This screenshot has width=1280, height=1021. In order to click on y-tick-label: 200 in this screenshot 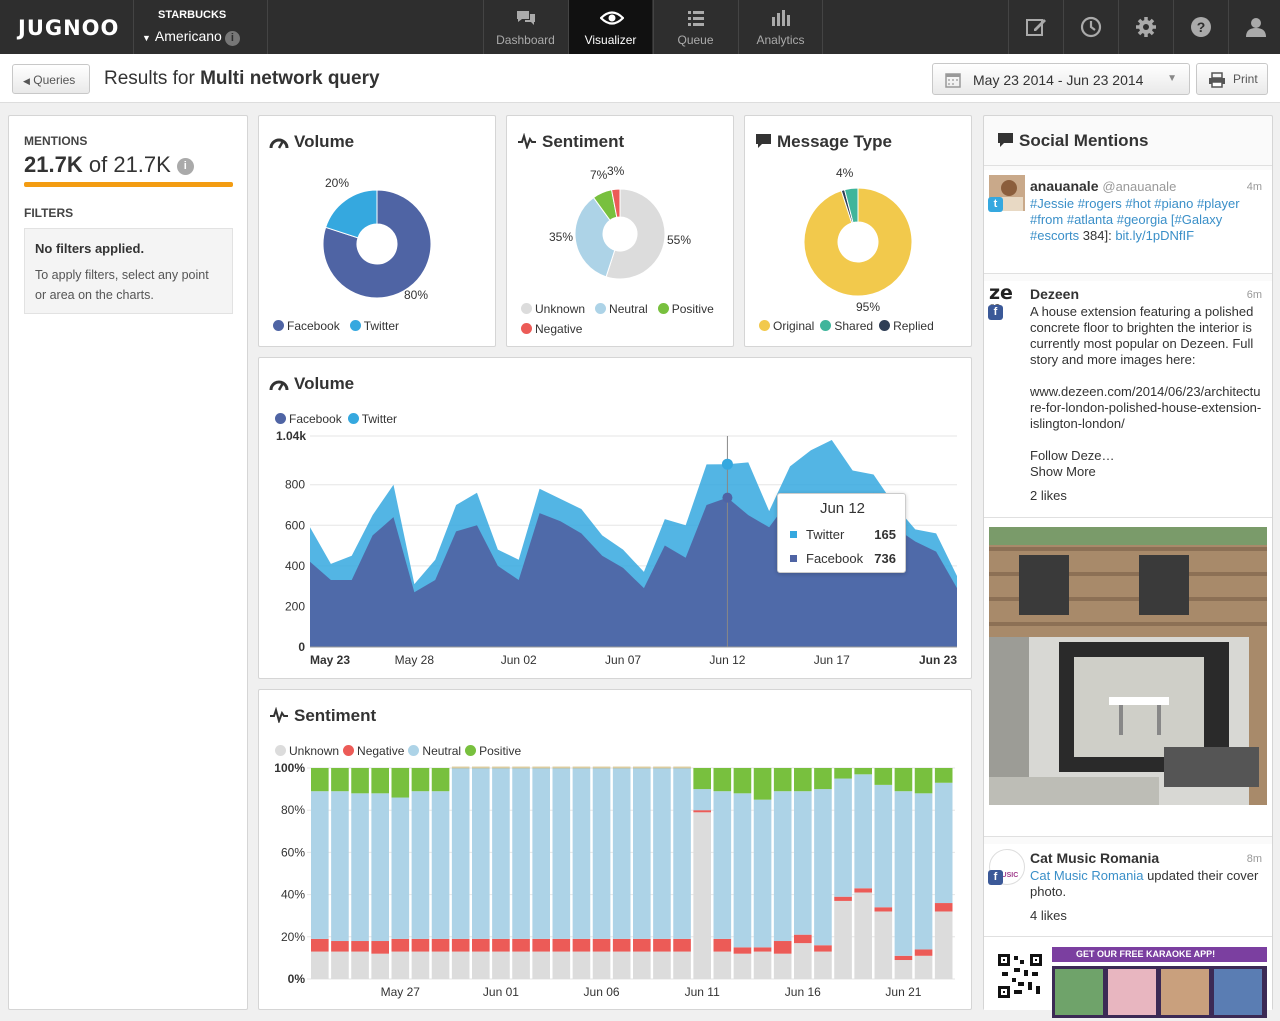, I will do `click(295, 606)`.